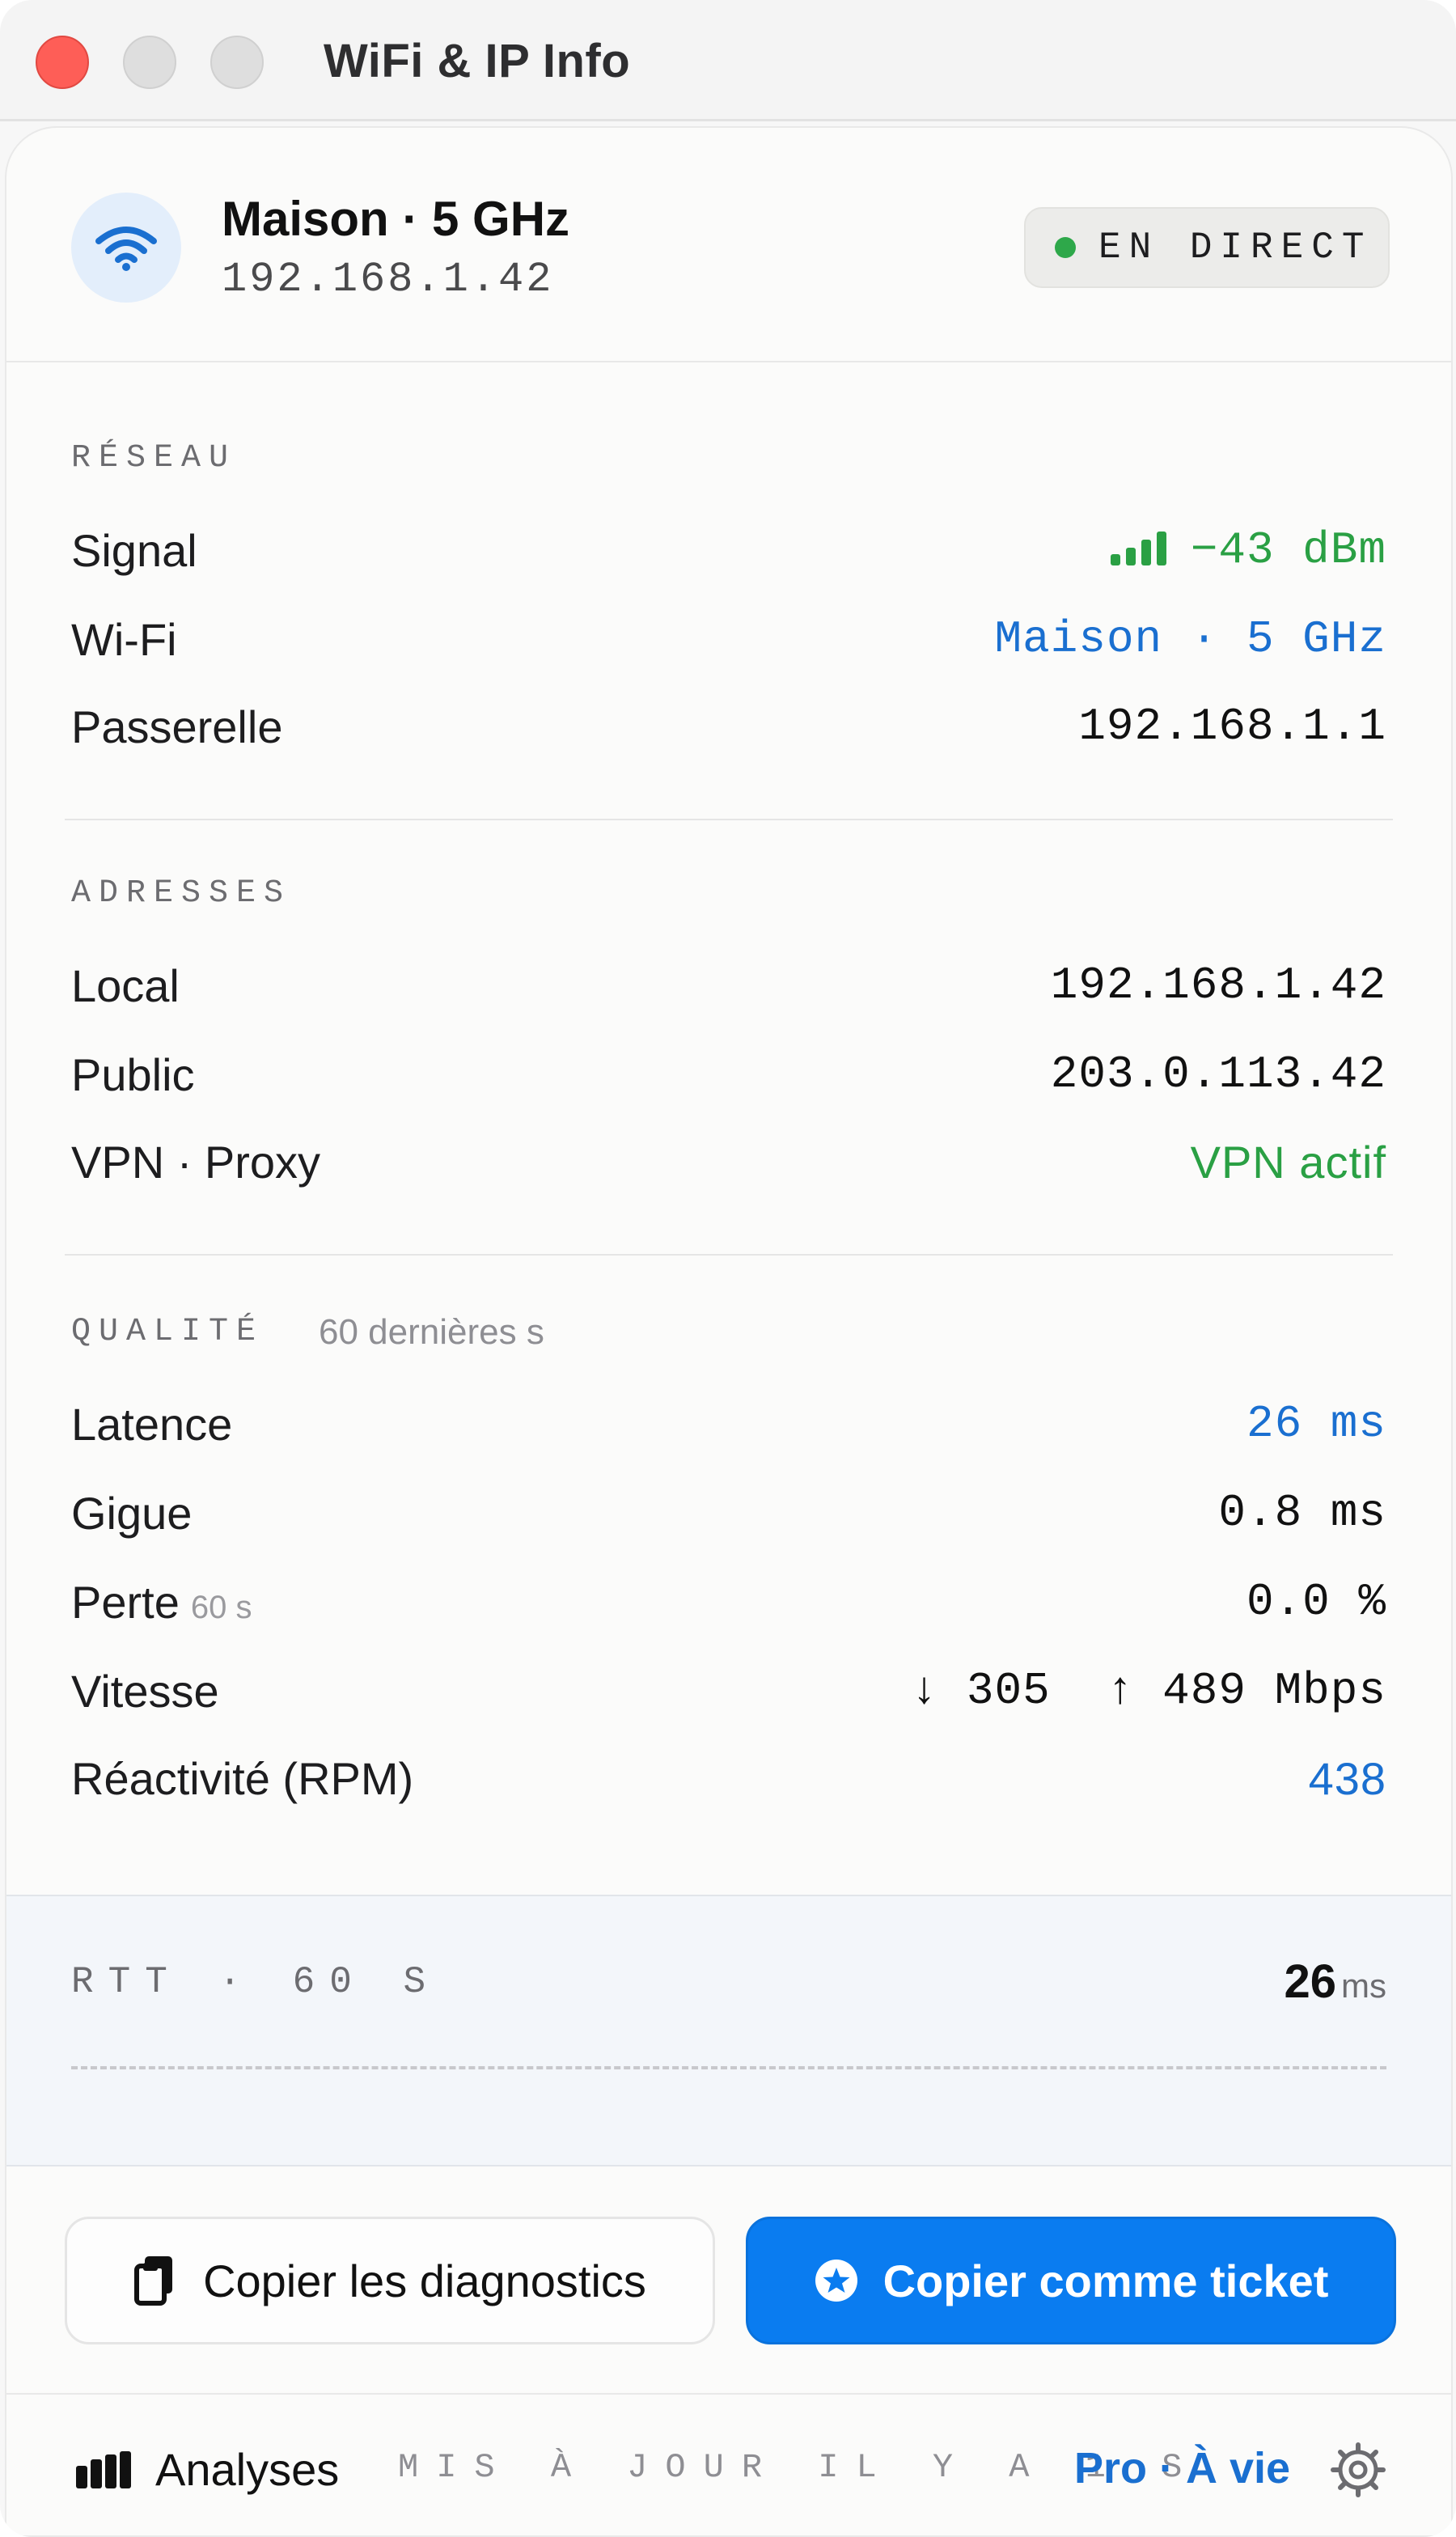 The width and height of the screenshot is (1456, 2537). I want to click on close-window-button, so click(62, 62).